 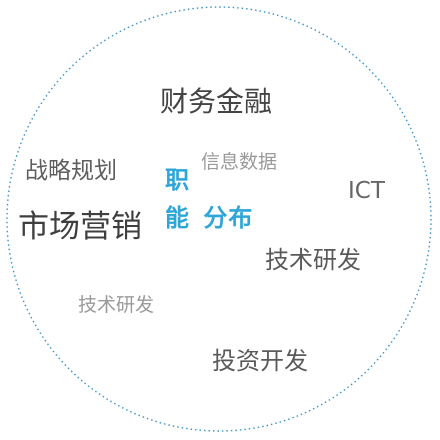 I want to click on center-title-line2: 能 分布, so click(x=209, y=218).